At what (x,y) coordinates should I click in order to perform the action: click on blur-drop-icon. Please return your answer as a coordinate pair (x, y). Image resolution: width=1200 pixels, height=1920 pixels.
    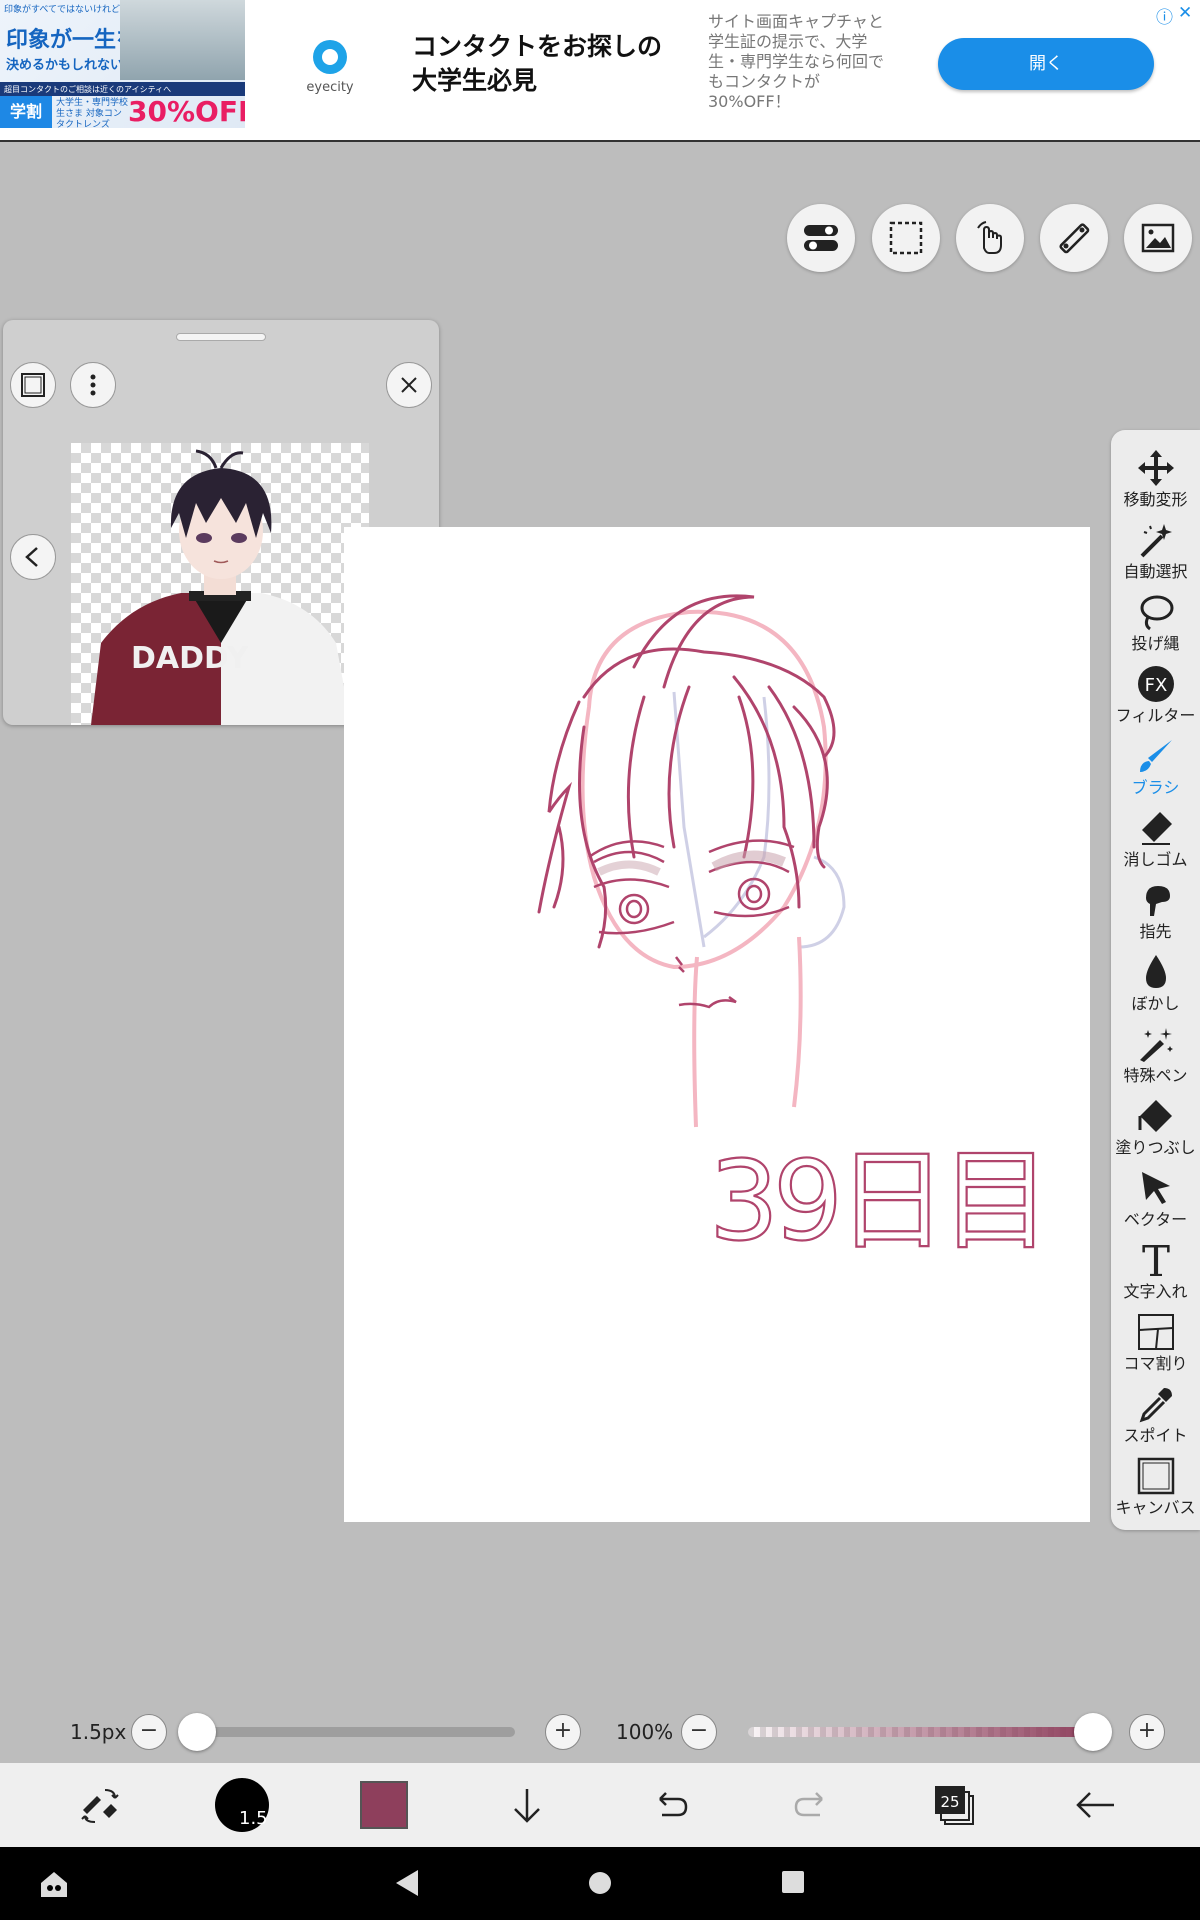
    Looking at the image, I should click on (1155, 971).